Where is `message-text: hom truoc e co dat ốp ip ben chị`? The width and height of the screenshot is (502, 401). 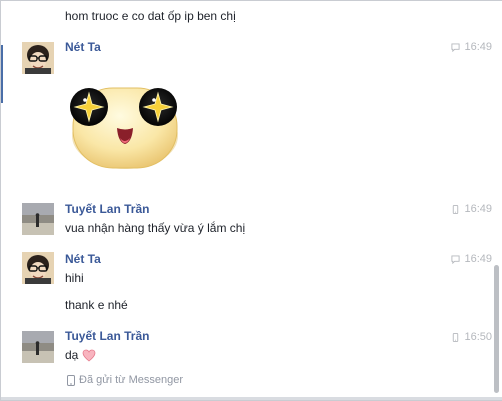 message-text: hom truoc e co dat ốp ip ben chị is located at coordinates (150, 16).